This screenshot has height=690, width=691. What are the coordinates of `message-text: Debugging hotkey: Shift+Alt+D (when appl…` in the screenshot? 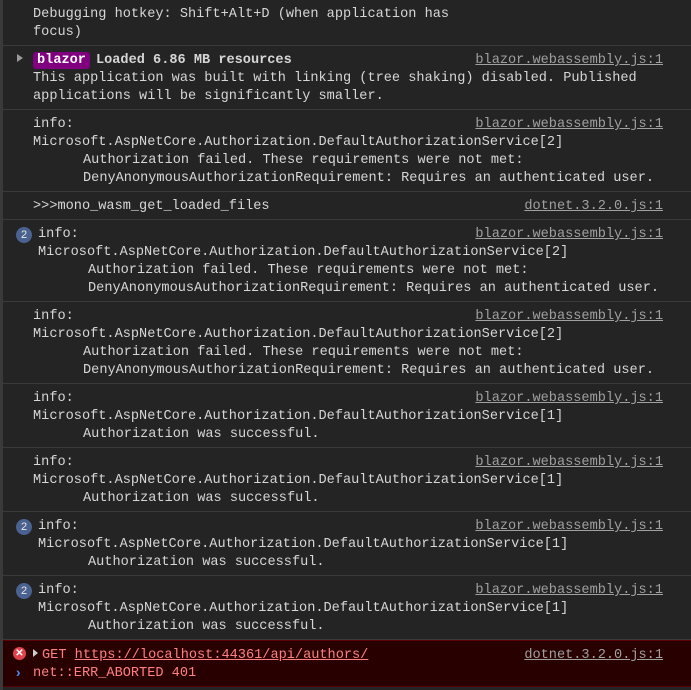 It's located at (241, 14).